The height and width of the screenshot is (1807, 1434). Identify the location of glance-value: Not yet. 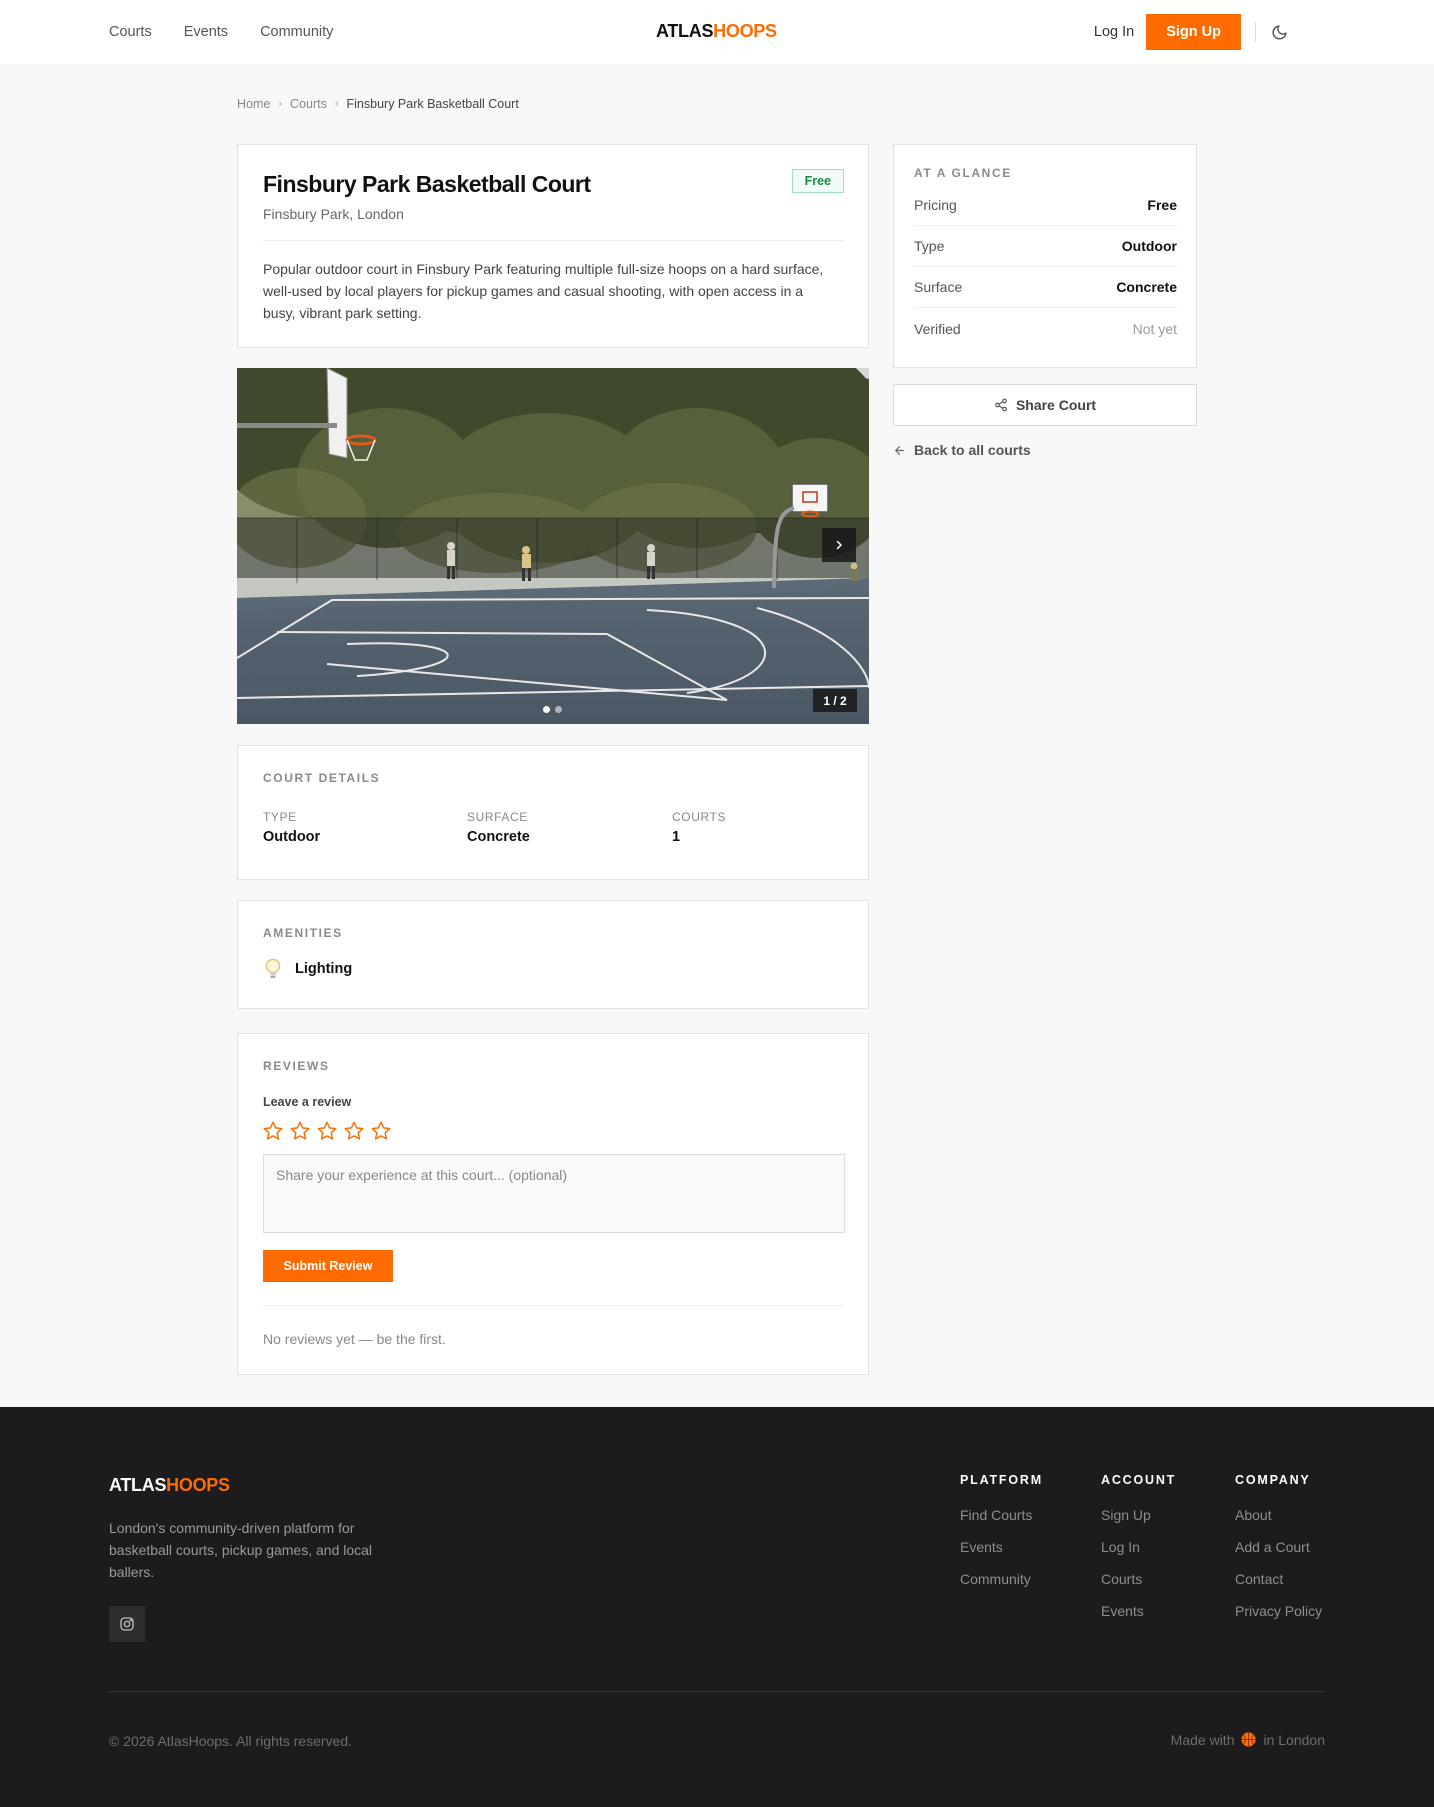
(1154, 328).